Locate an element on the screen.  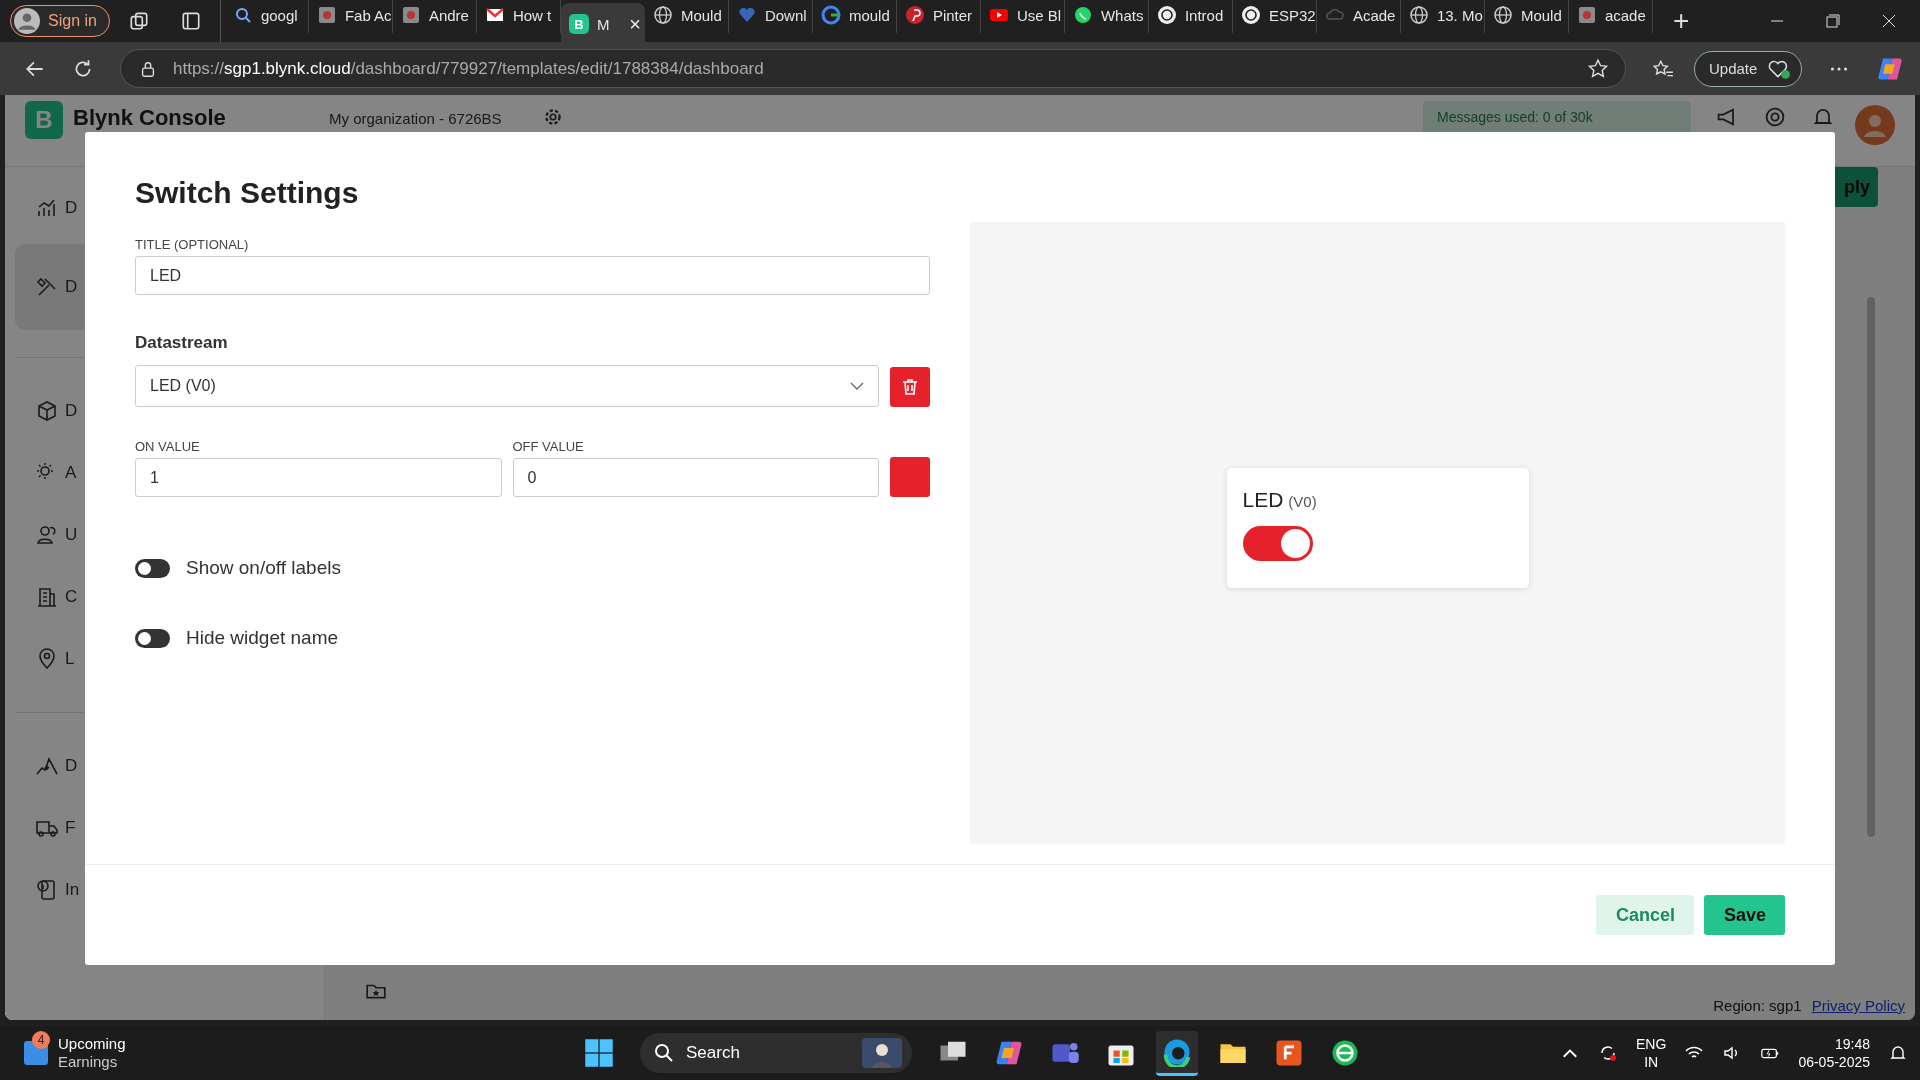
tab-title: mould is located at coordinates (869, 15).